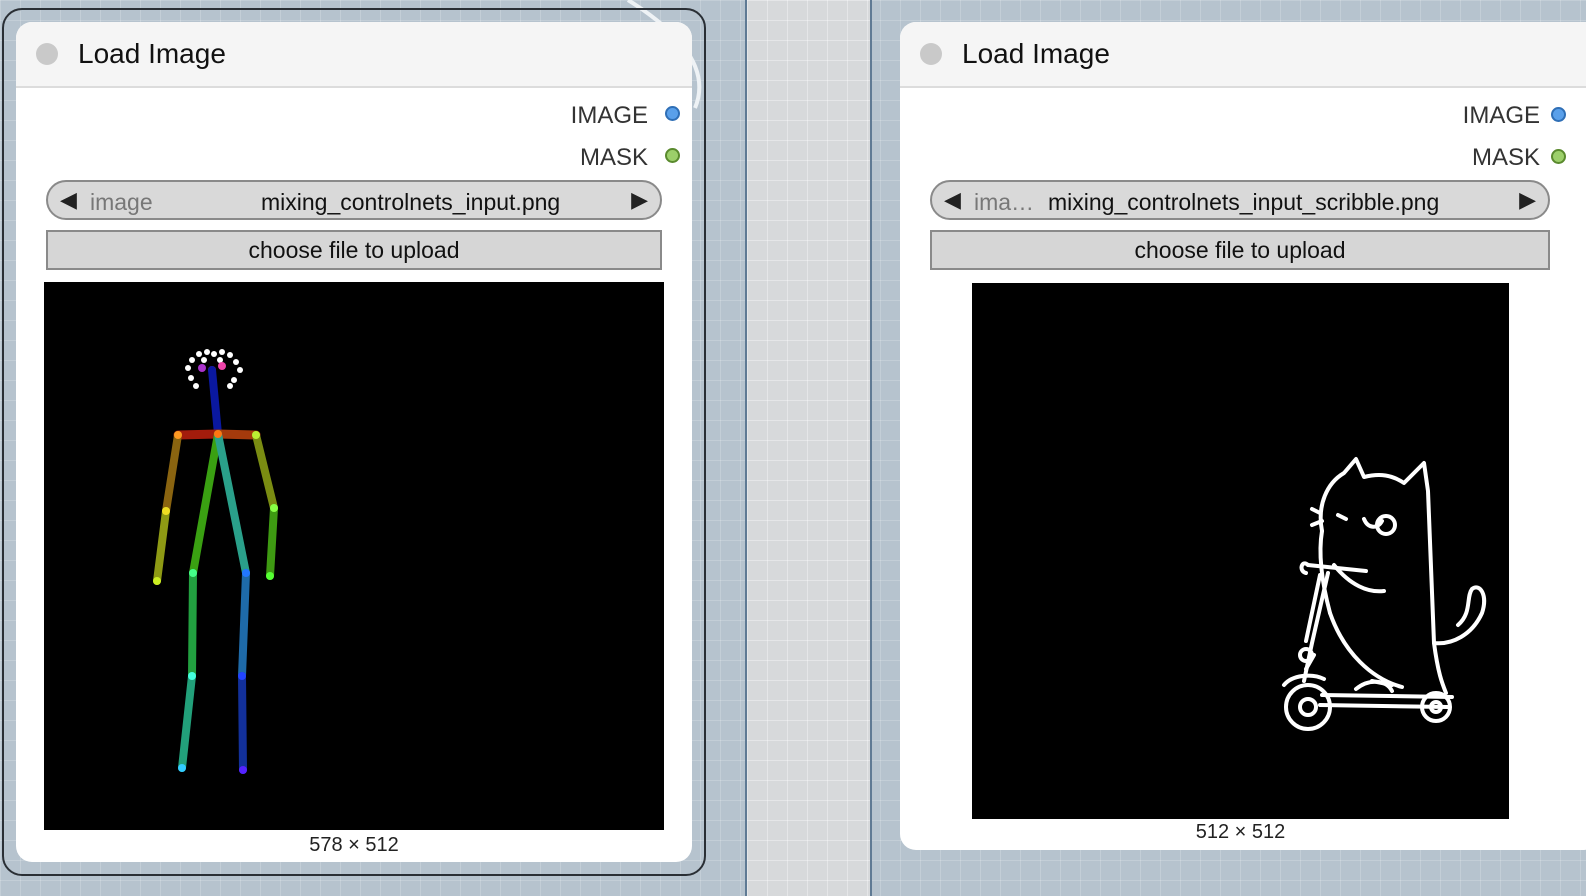 This screenshot has width=1586, height=896. I want to click on widget-label: image, so click(121, 202).